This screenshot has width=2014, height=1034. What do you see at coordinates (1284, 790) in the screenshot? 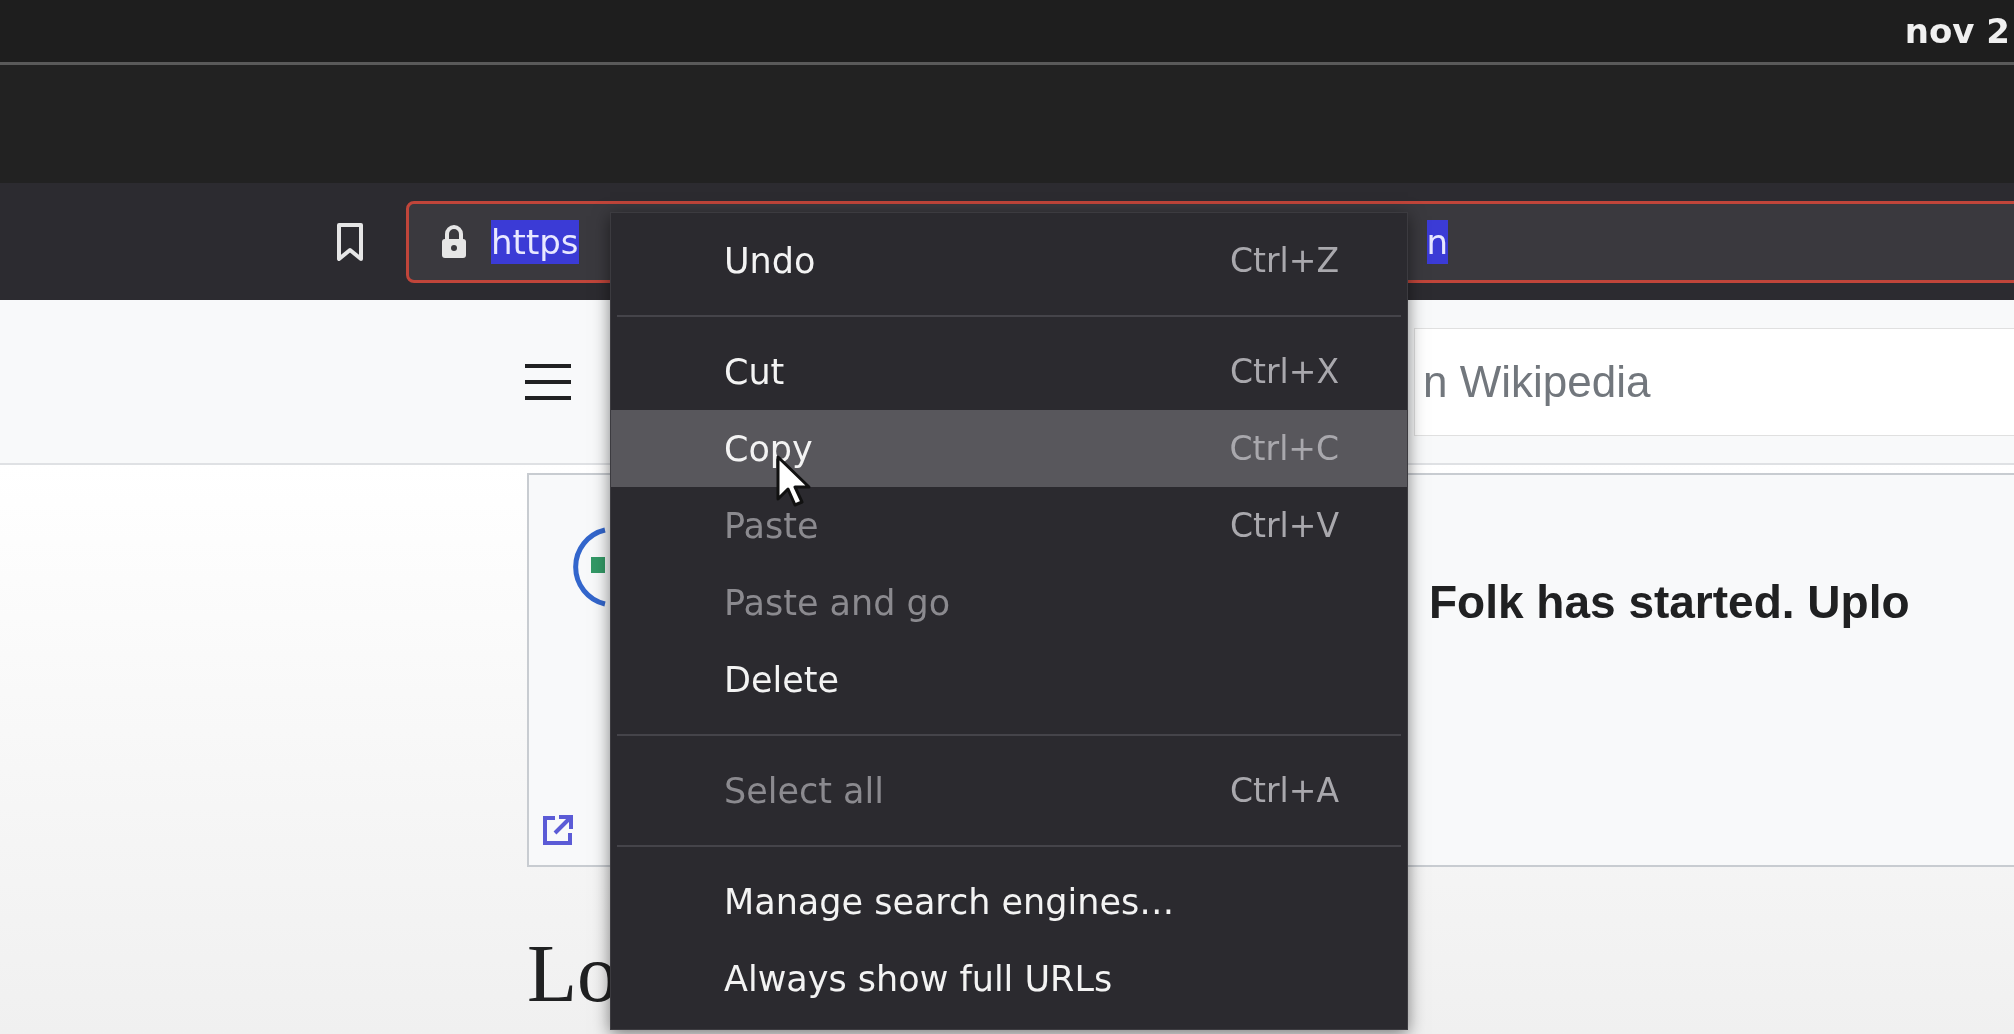
I see `shortcut-text: Ctrl+A` at bounding box center [1284, 790].